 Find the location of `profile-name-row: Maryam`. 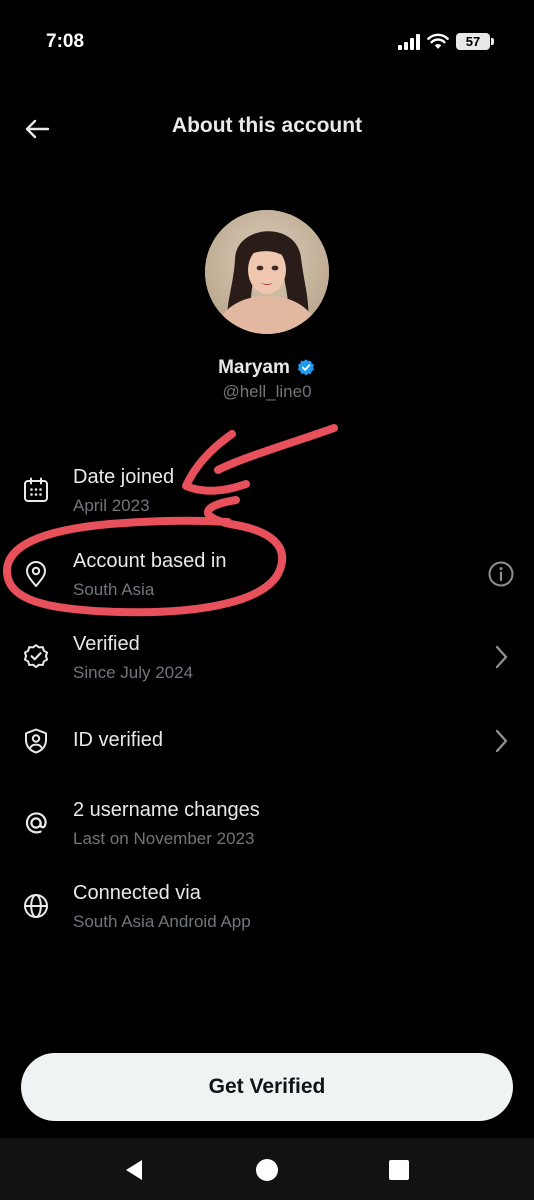

profile-name-row: Maryam is located at coordinates (267, 368).